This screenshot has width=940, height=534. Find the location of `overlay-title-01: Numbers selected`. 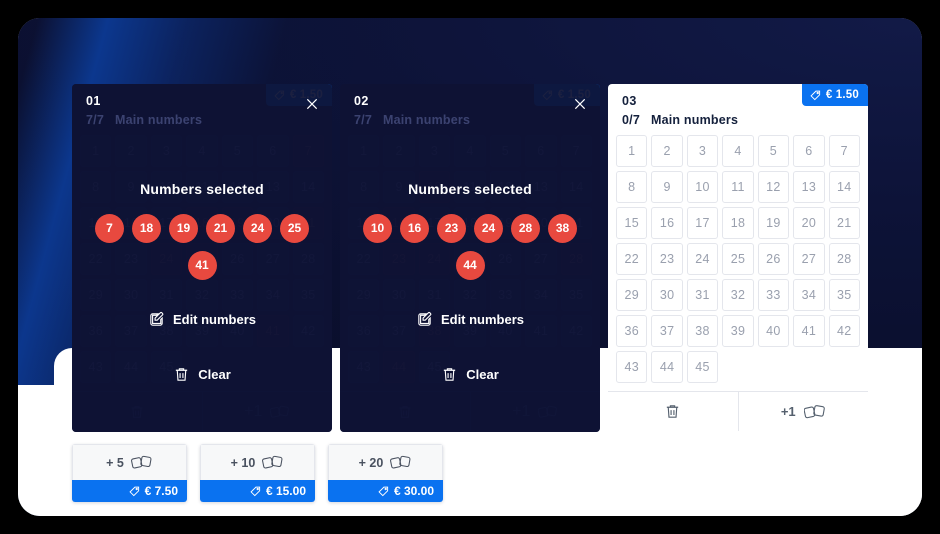

overlay-title-01: Numbers selected is located at coordinates (202, 188).